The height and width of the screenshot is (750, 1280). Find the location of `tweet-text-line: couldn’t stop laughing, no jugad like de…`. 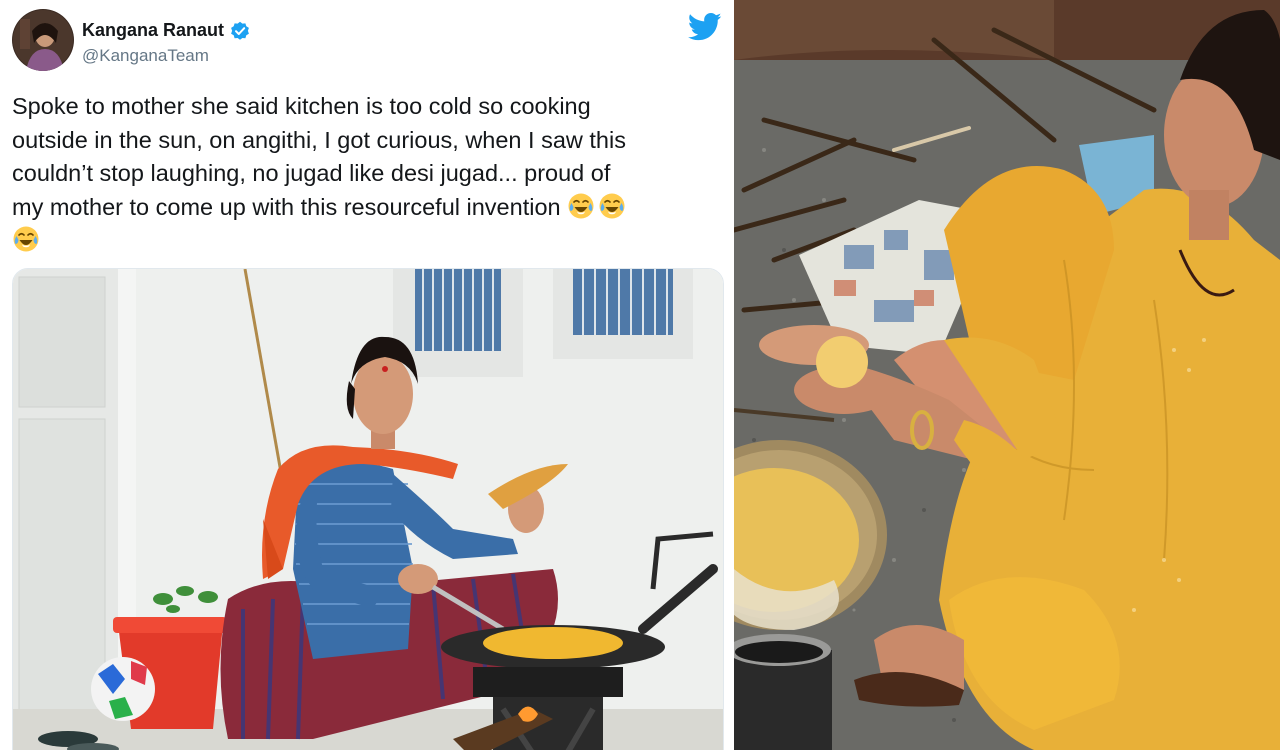

tweet-text-line: couldn’t stop laughing, no jugad like de… is located at coordinates (311, 173).